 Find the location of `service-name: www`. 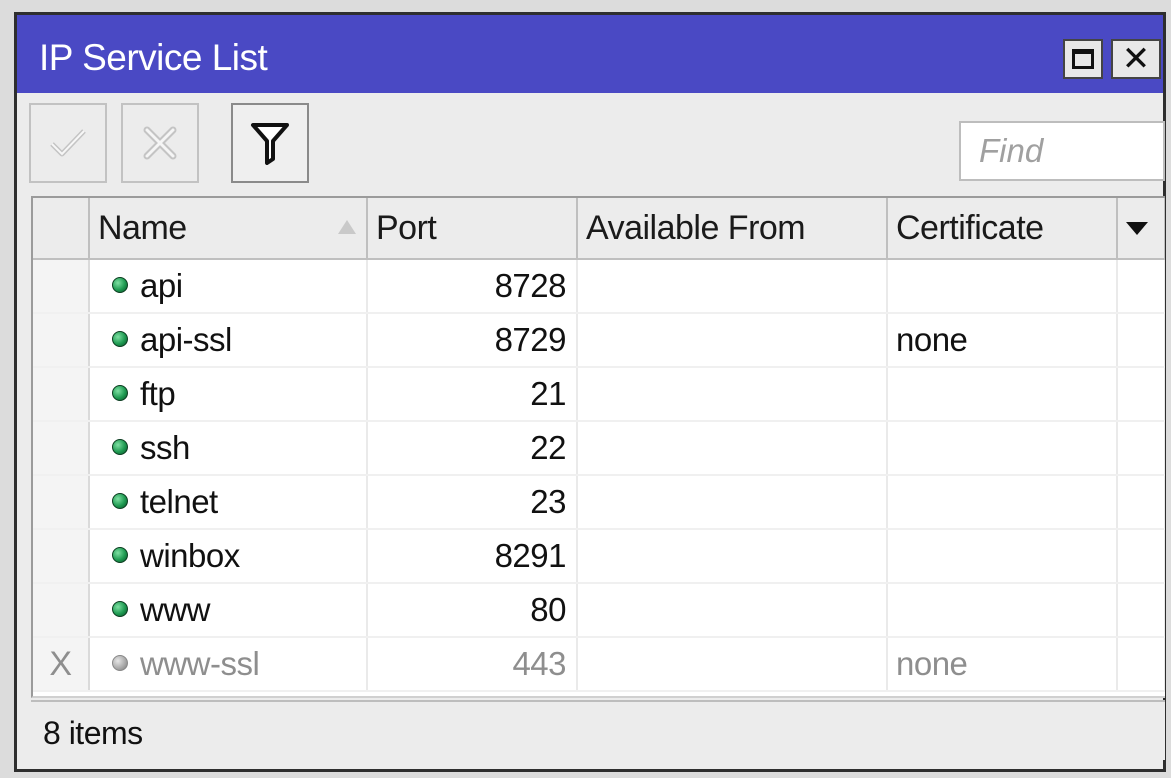

service-name: www is located at coordinates (175, 609).